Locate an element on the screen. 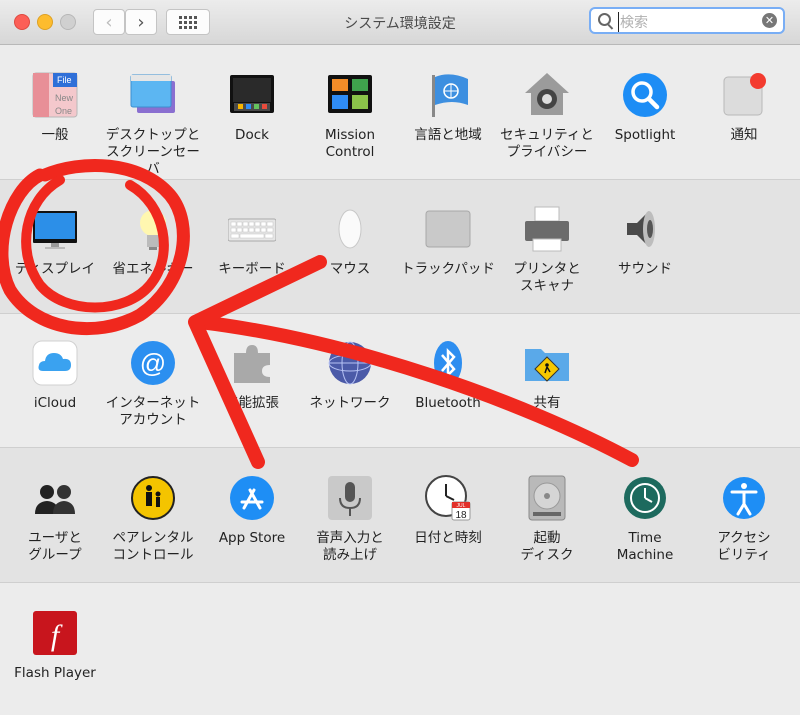  pref-startup-disk: 起動 ディスク is located at coordinates (547, 519).